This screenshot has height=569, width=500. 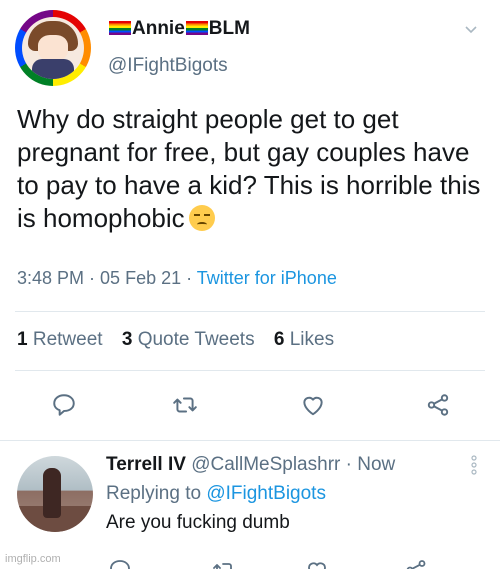 I want to click on likes-stat: 6 Likes, so click(x=304, y=339).